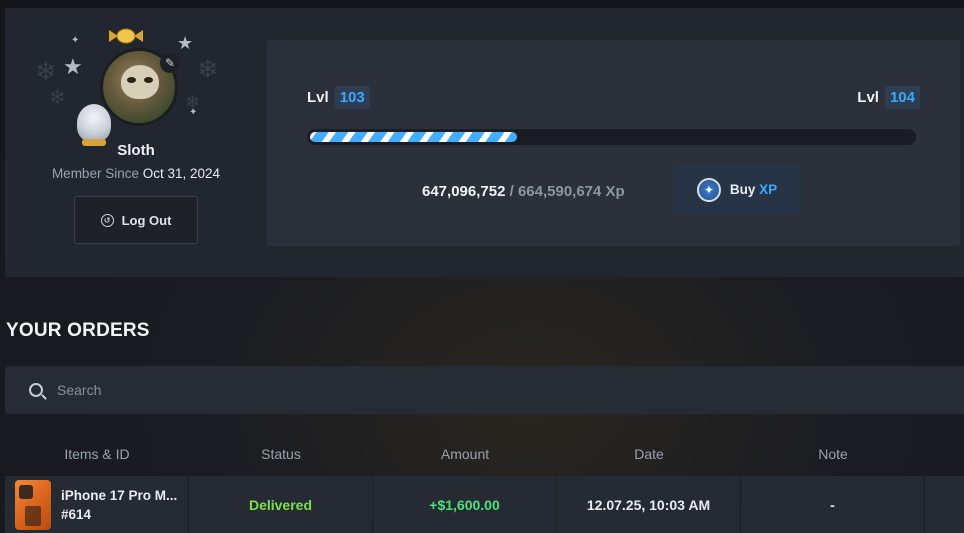 This screenshot has width=964, height=533. Describe the element at coordinates (78, 330) in the screenshot. I see `orders-title: YOUR ORDERS` at that location.